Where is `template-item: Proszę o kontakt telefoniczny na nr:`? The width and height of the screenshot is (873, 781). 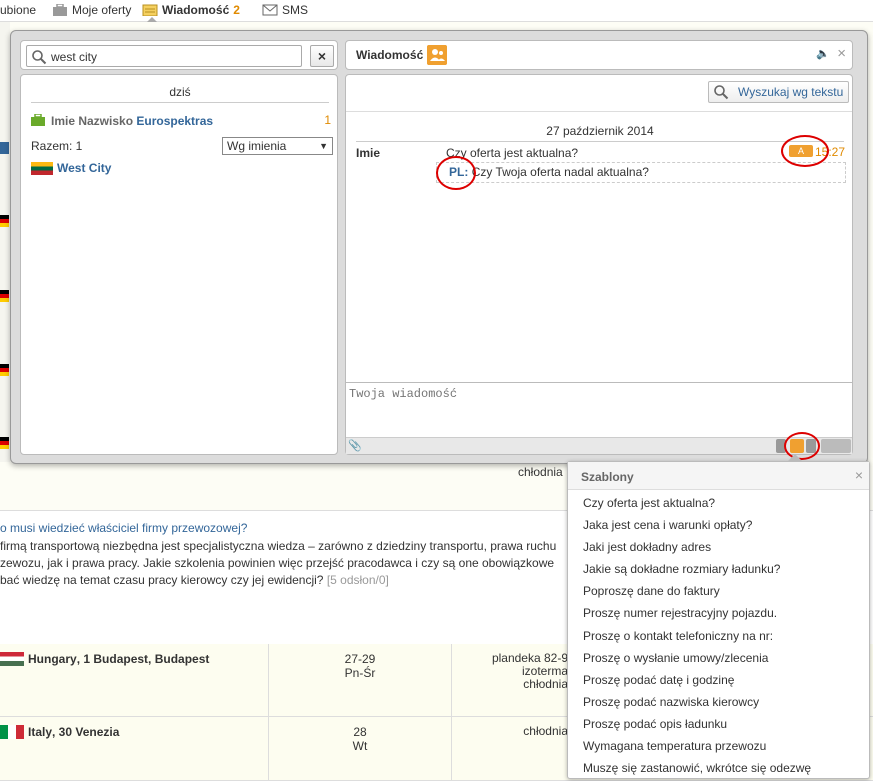 template-item: Proszę o kontakt telefoniczny na nr: is located at coordinates (718, 636).